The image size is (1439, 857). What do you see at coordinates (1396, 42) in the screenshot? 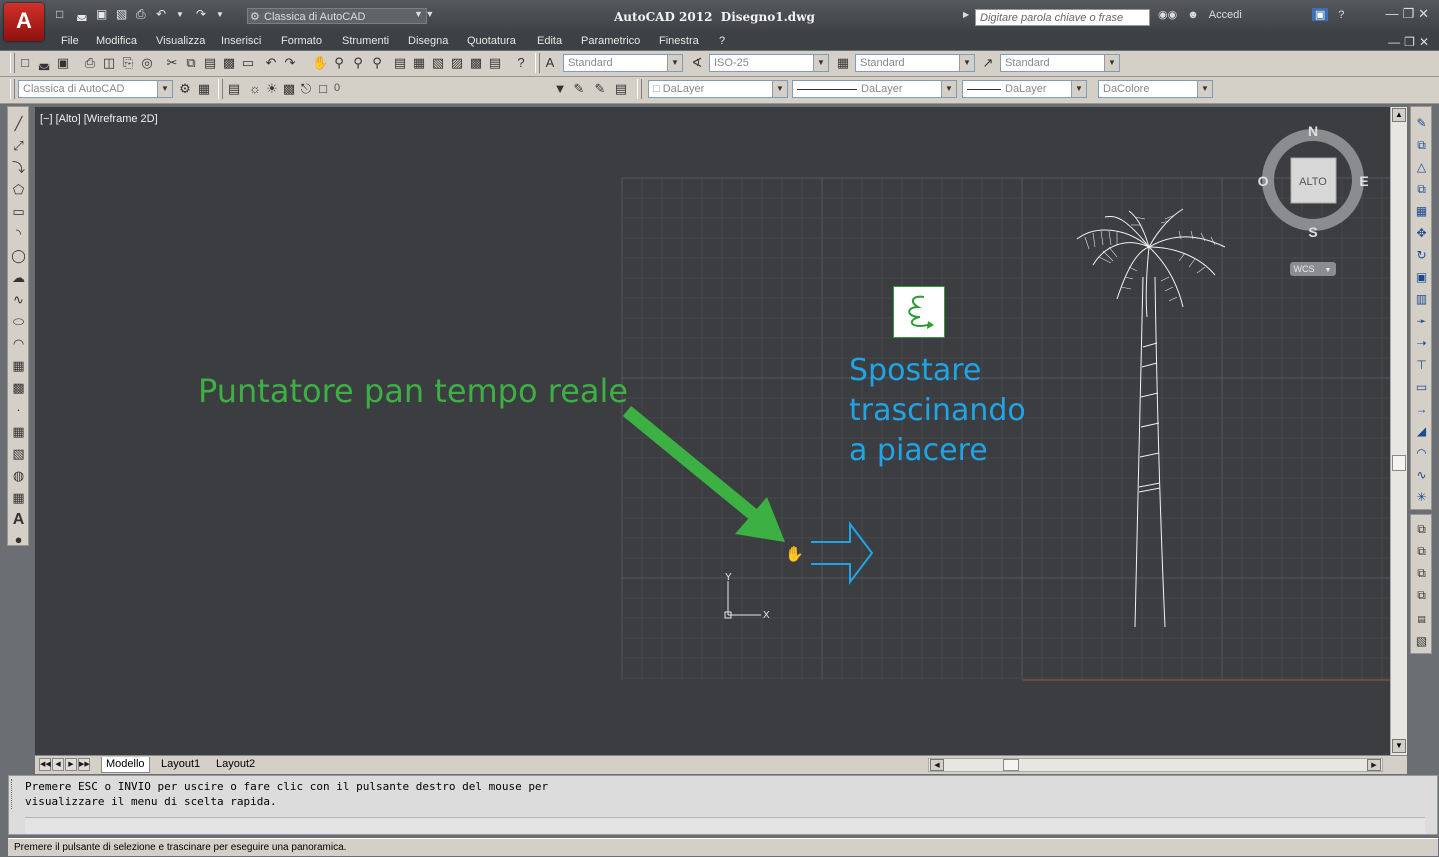
I see `doc-minimize-icon: —` at bounding box center [1396, 42].